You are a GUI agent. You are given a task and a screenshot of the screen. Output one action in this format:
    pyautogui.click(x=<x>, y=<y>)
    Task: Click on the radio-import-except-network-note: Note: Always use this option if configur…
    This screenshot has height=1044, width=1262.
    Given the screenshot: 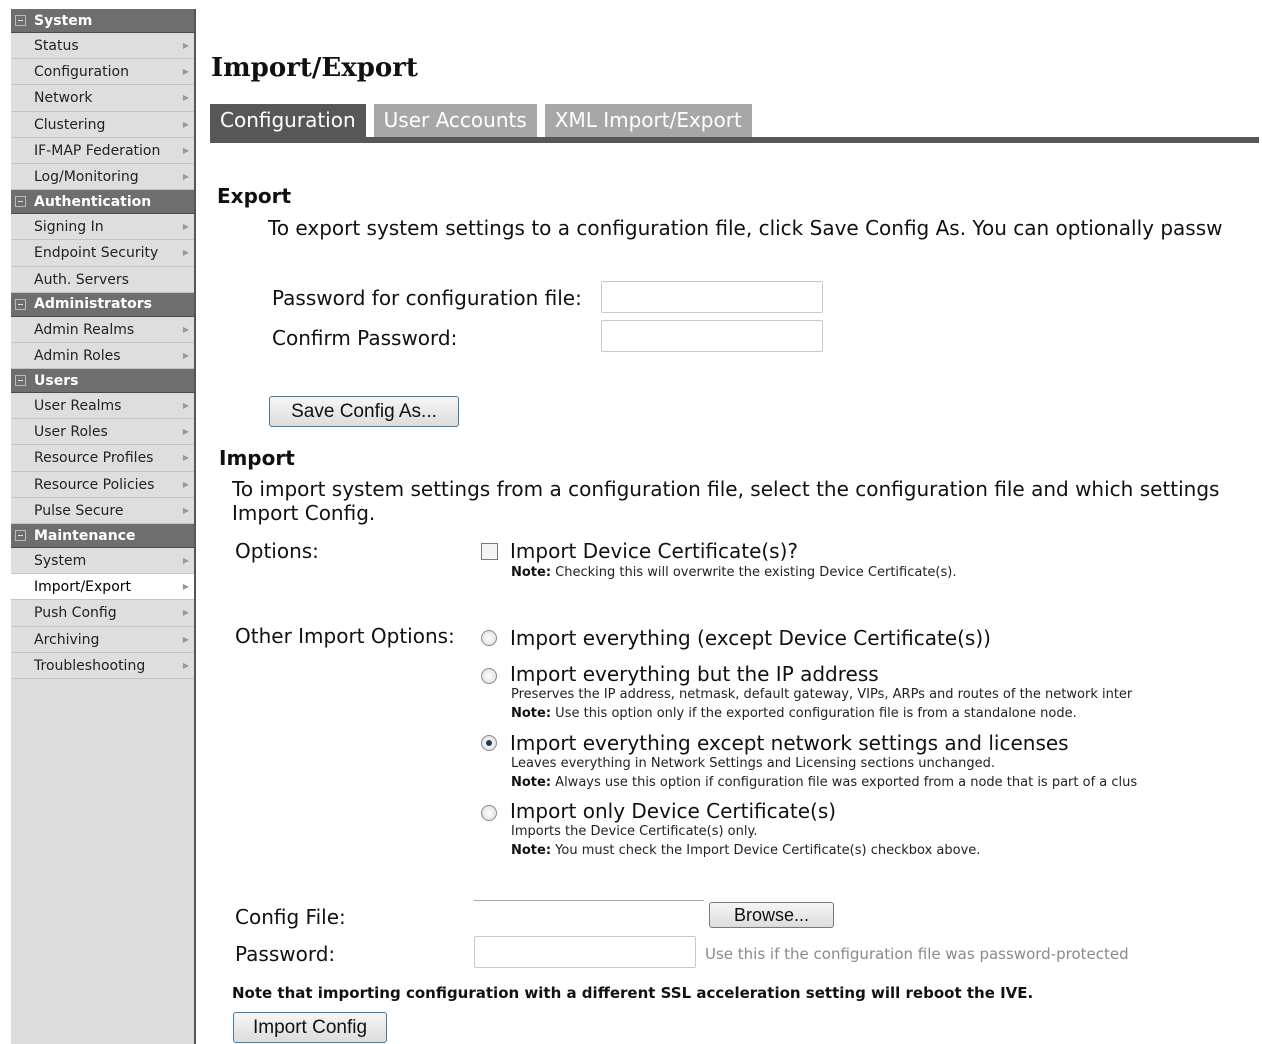 What is the action you would take?
    pyautogui.click(x=824, y=782)
    